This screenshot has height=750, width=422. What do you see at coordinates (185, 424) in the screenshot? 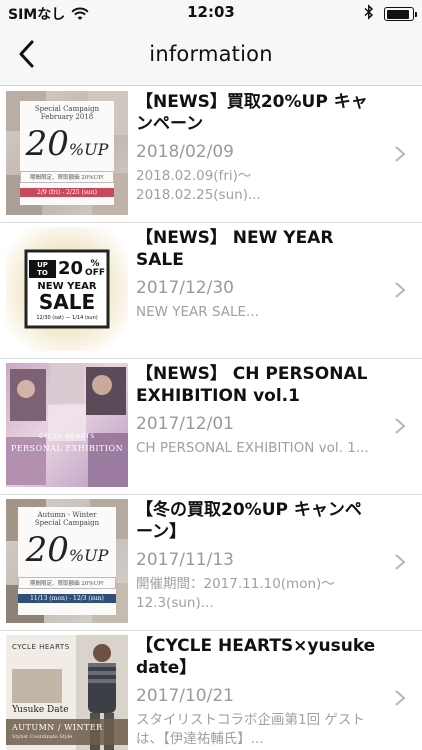
I see `item-date: 2017/12/01` at bounding box center [185, 424].